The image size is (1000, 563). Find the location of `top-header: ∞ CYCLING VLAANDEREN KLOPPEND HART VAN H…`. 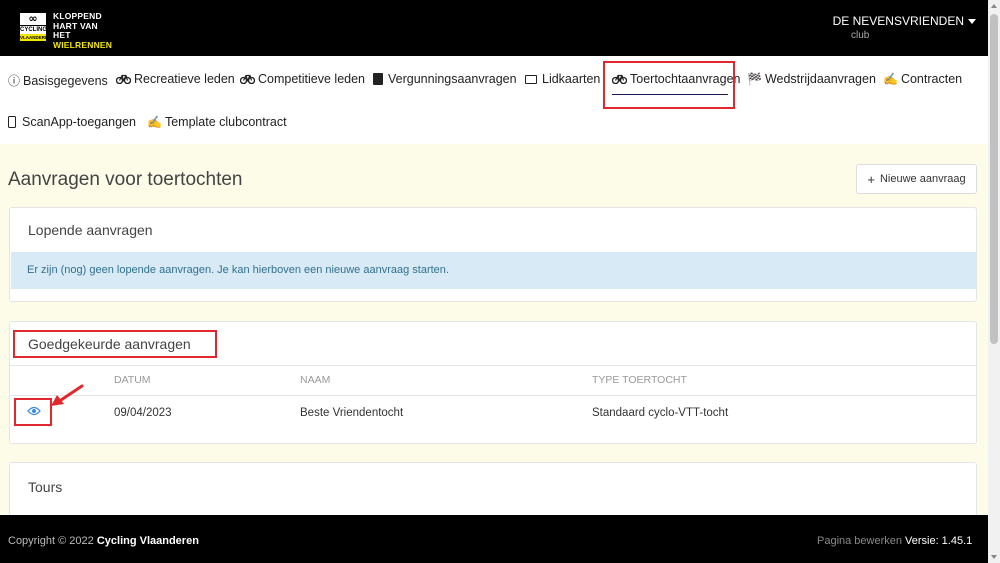

top-header: ∞ CYCLING VLAANDEREN KLOPPEND HART VAN H… is located at coordinates (494, 28).